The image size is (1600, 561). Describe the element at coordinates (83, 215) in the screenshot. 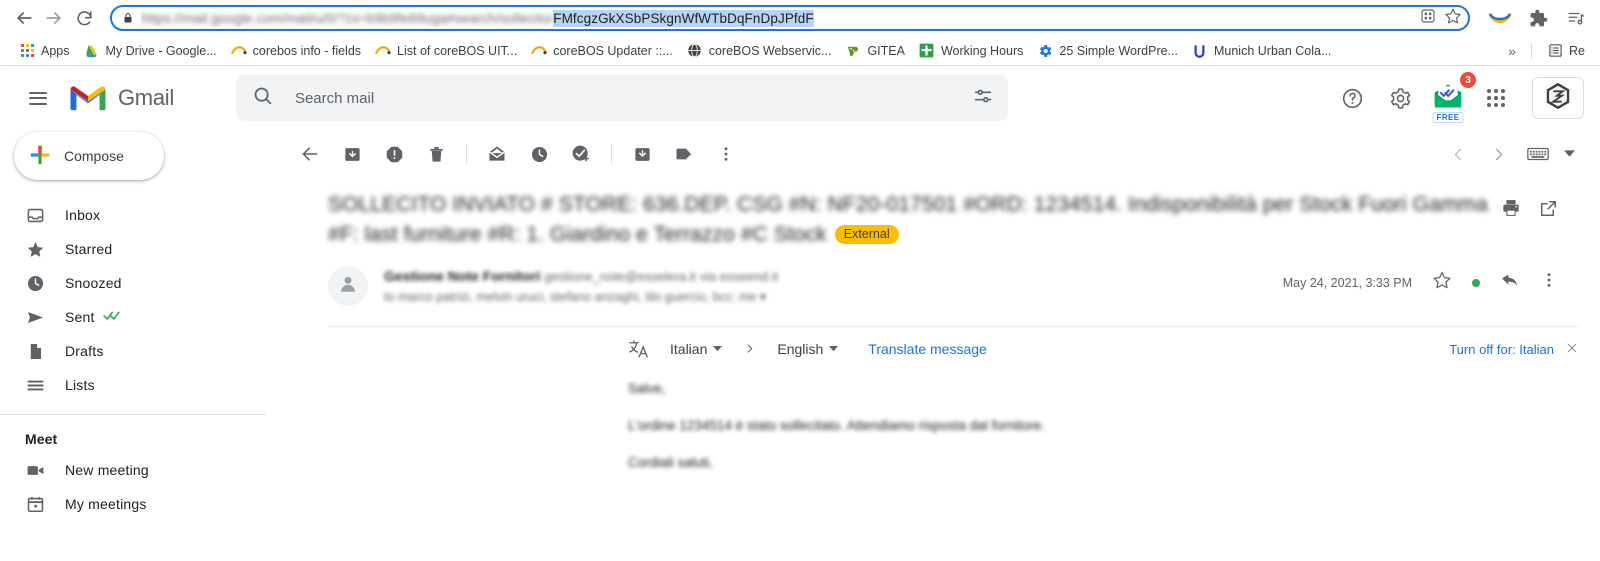

I see `sidebar-item-label: Inbox` at that location.